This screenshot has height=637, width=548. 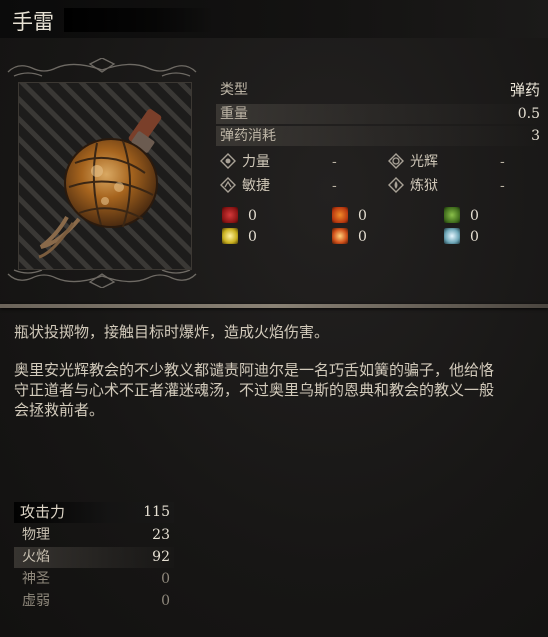 What do you see at coordinates (94, 557) in the screenshot?
I see `attack-fire-row: 火焰 92` at bounding box center [94, 557].